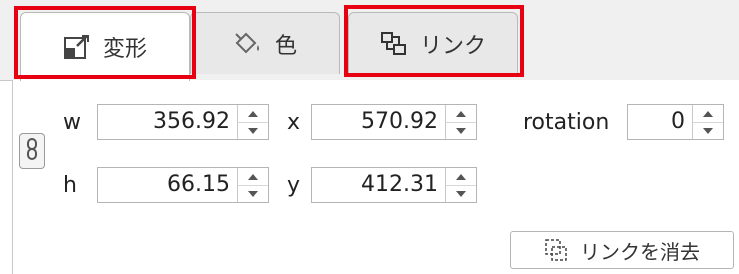 The image size is (739, 274). I want to click on x-decrement-button, so click(461, 130).